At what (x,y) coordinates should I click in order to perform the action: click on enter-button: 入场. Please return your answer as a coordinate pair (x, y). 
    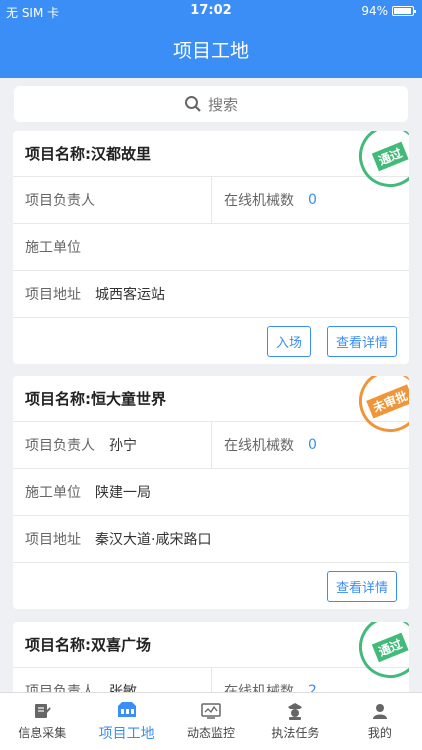
    Looking at the image, I should click on (288, 341).